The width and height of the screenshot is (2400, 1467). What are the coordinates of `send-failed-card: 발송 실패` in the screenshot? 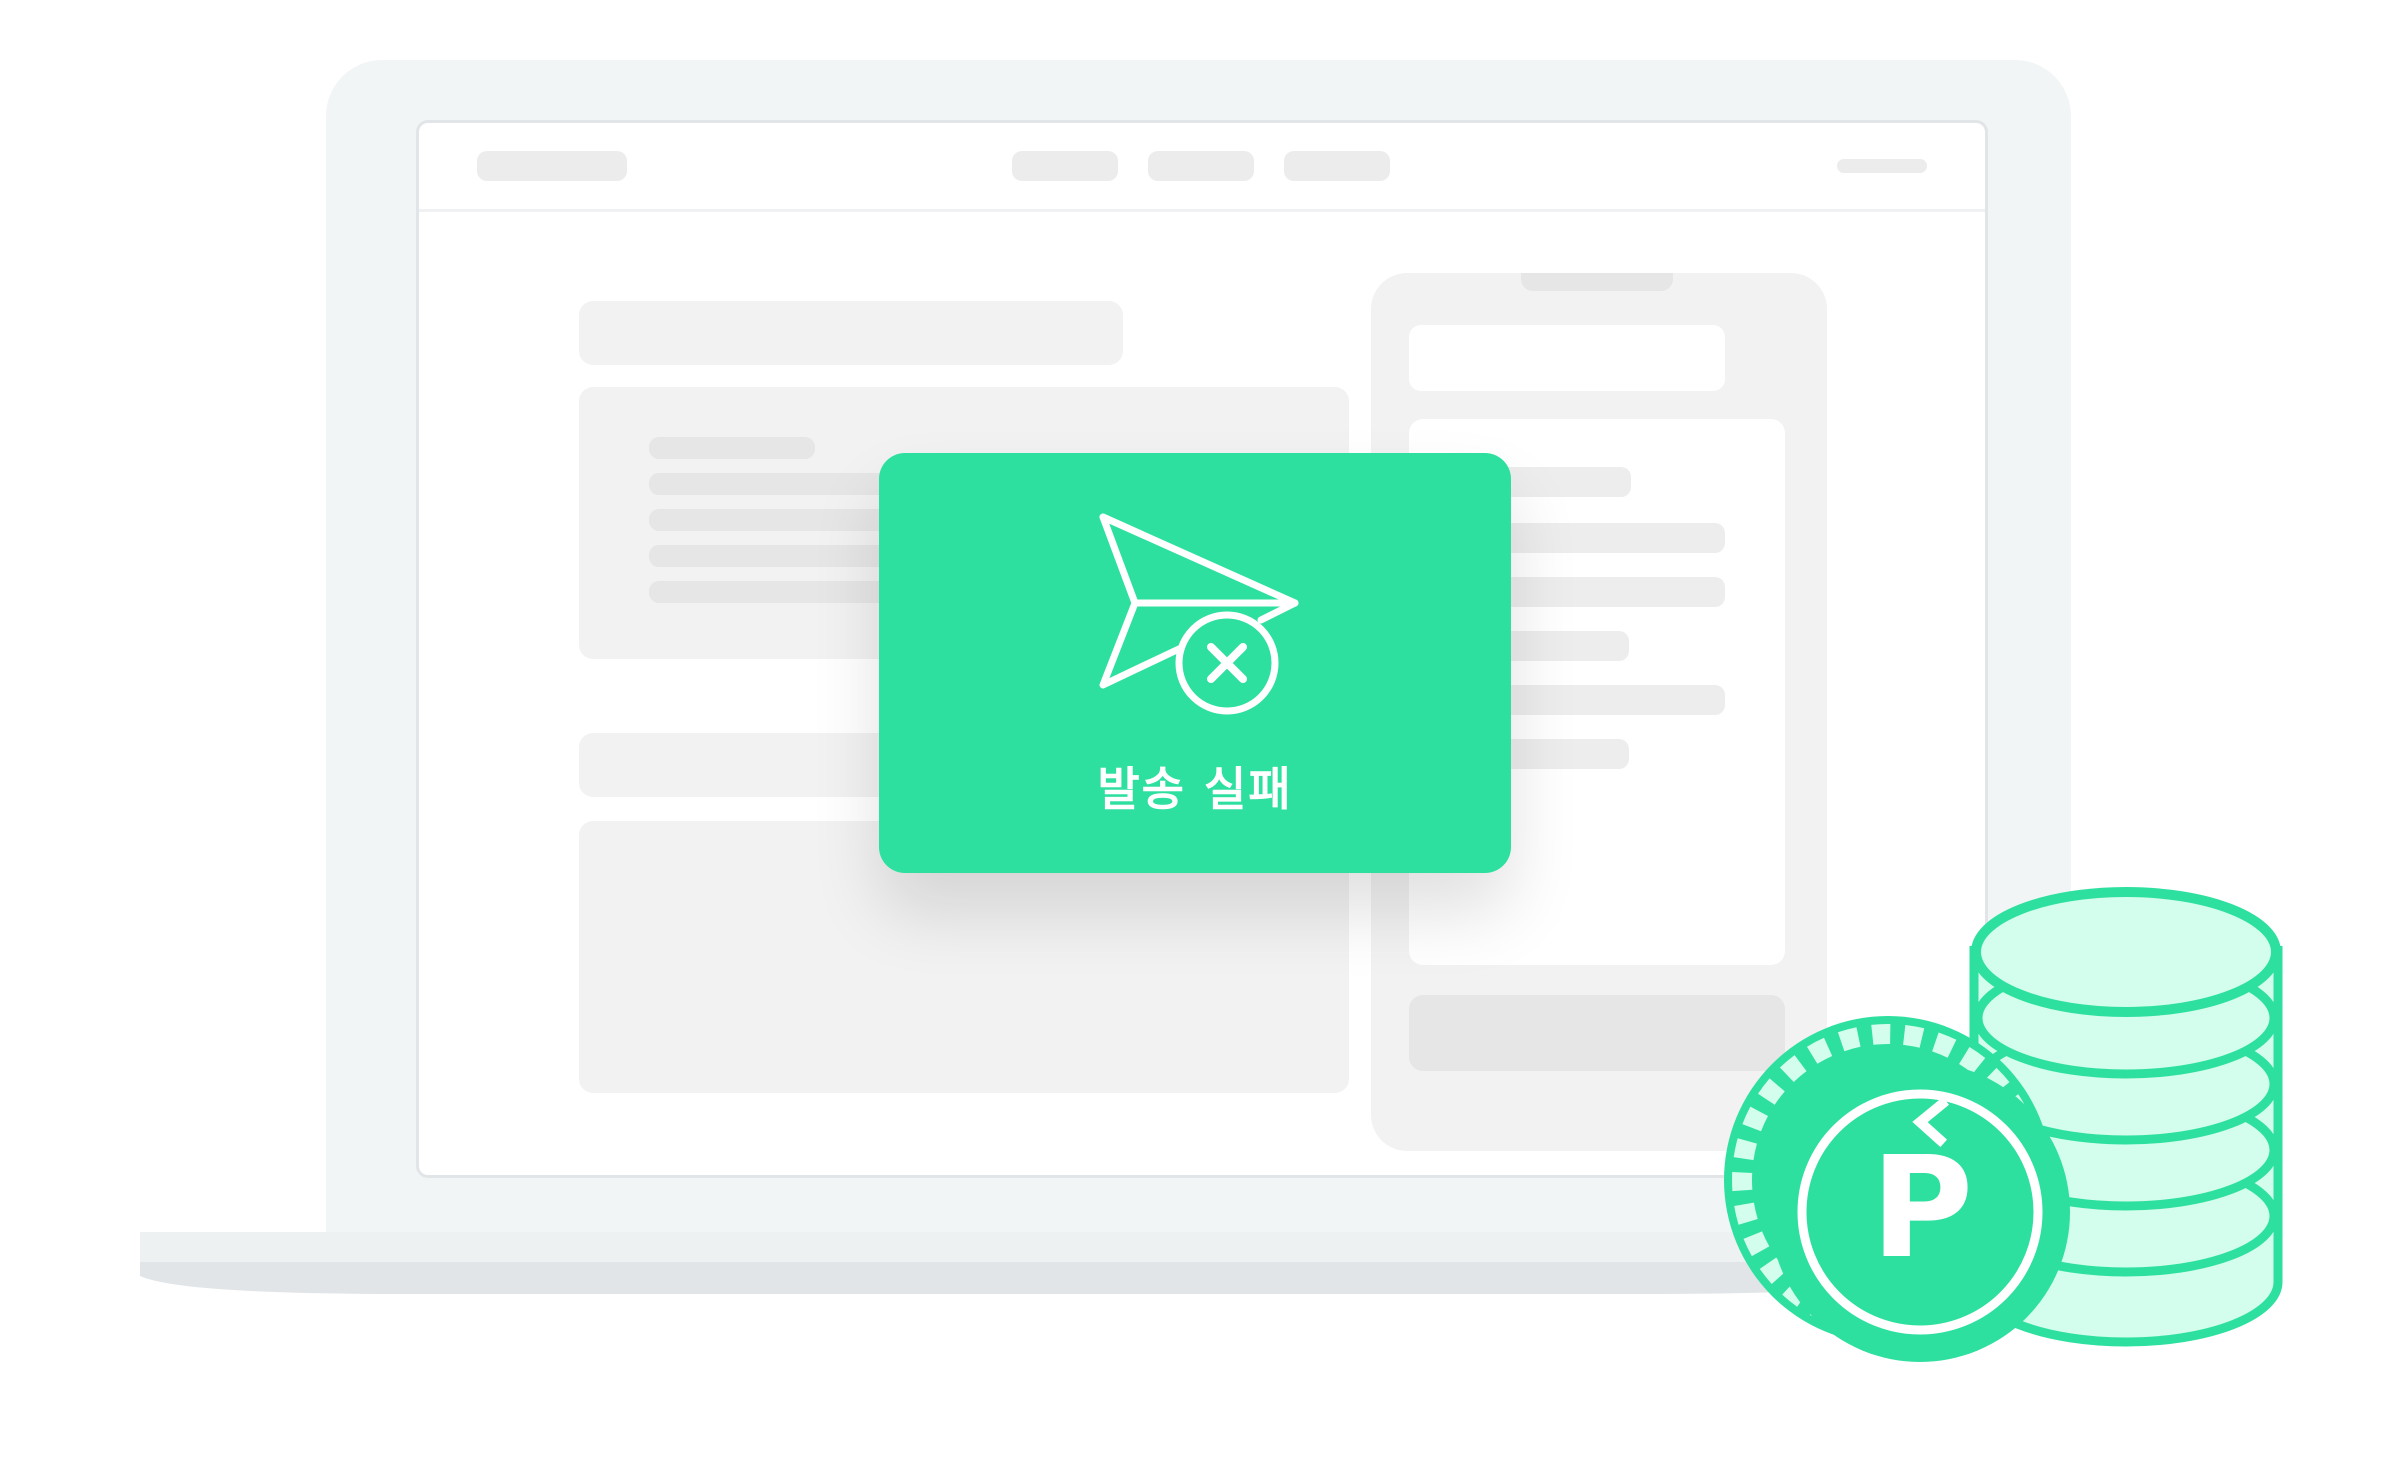 It's located at (1195, 663).